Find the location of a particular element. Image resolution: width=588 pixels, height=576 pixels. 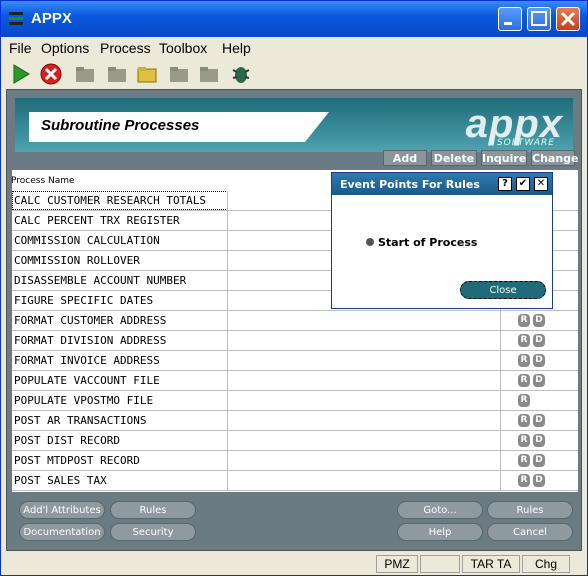

maximize-icon is located at coordinates (539, 18).